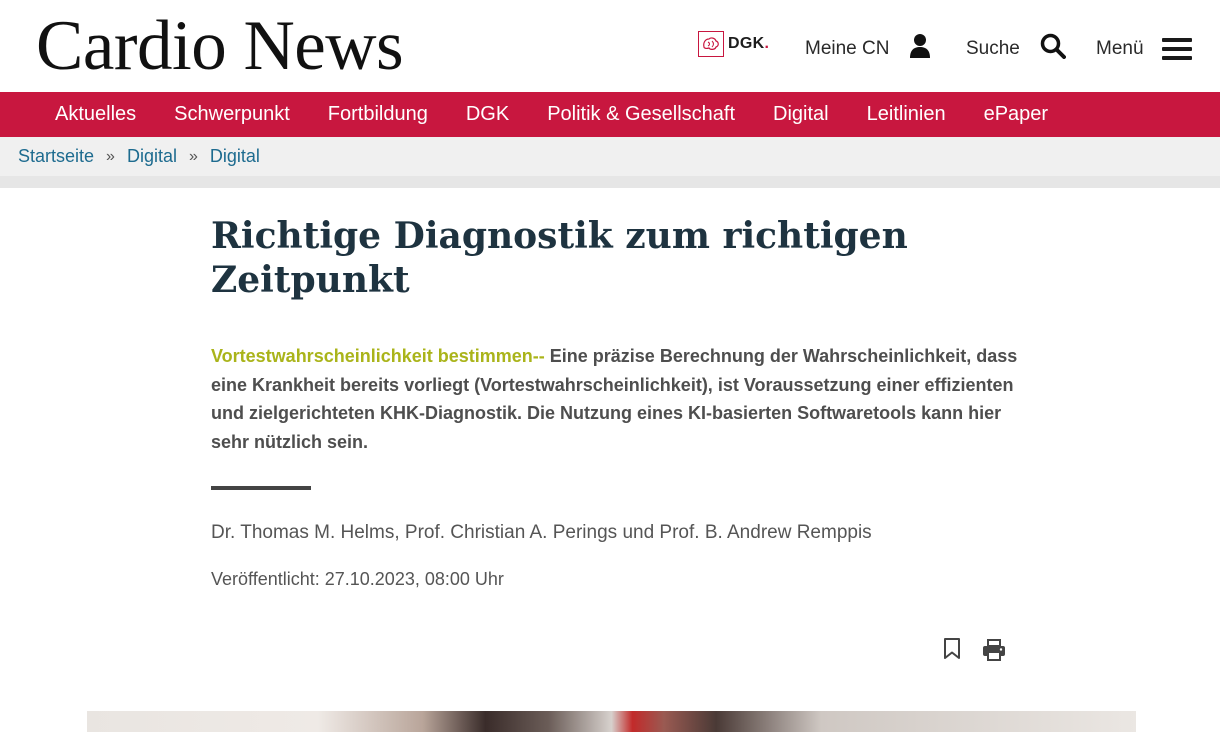  I want to click on search-label: Suche, so click(993, 48).